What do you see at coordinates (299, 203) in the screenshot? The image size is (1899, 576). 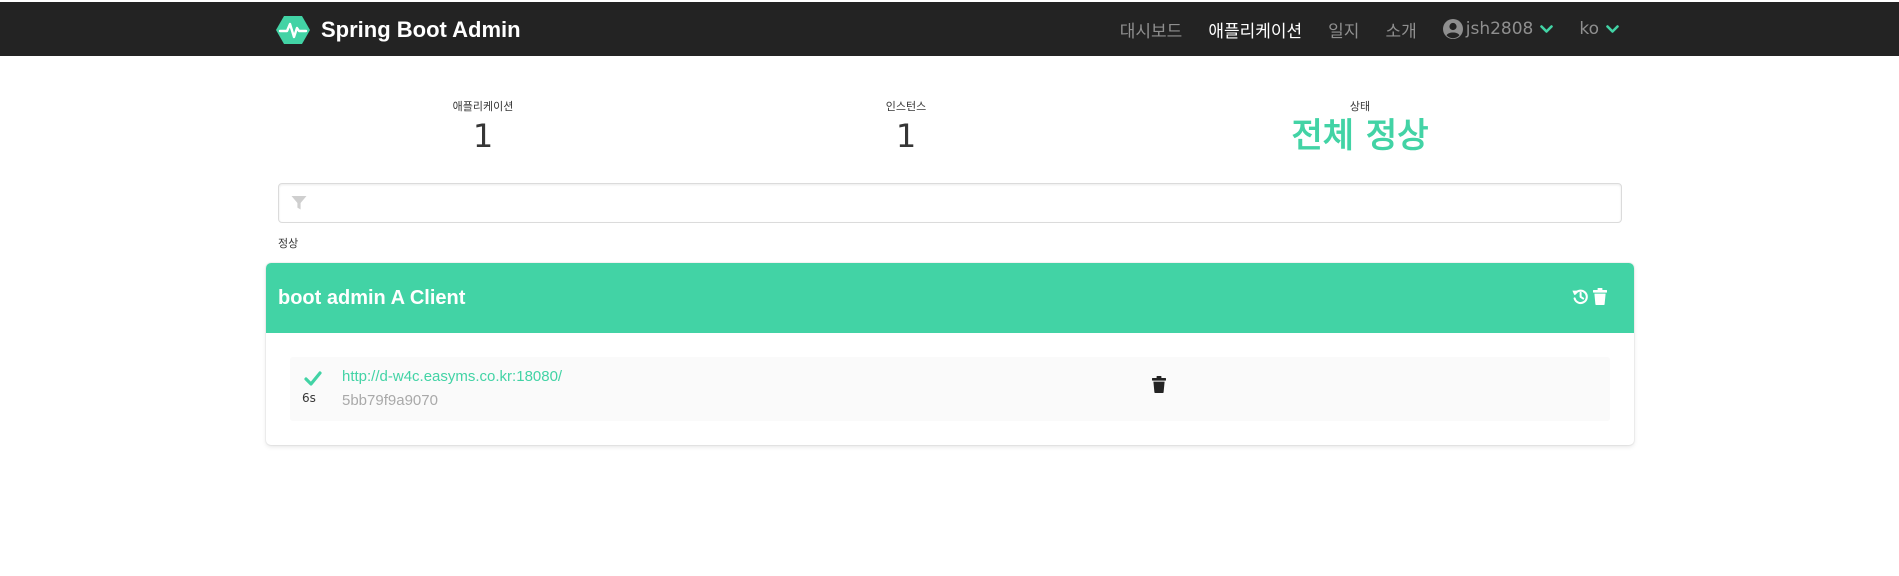 I see `filter-icon` at bounding box center [299, 203].